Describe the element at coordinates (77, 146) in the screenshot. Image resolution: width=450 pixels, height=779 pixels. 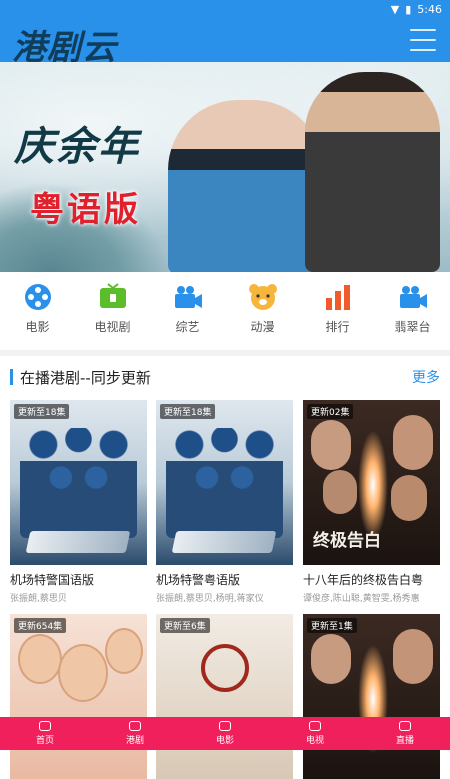
I see `banner-title: 庆余年` at that location.